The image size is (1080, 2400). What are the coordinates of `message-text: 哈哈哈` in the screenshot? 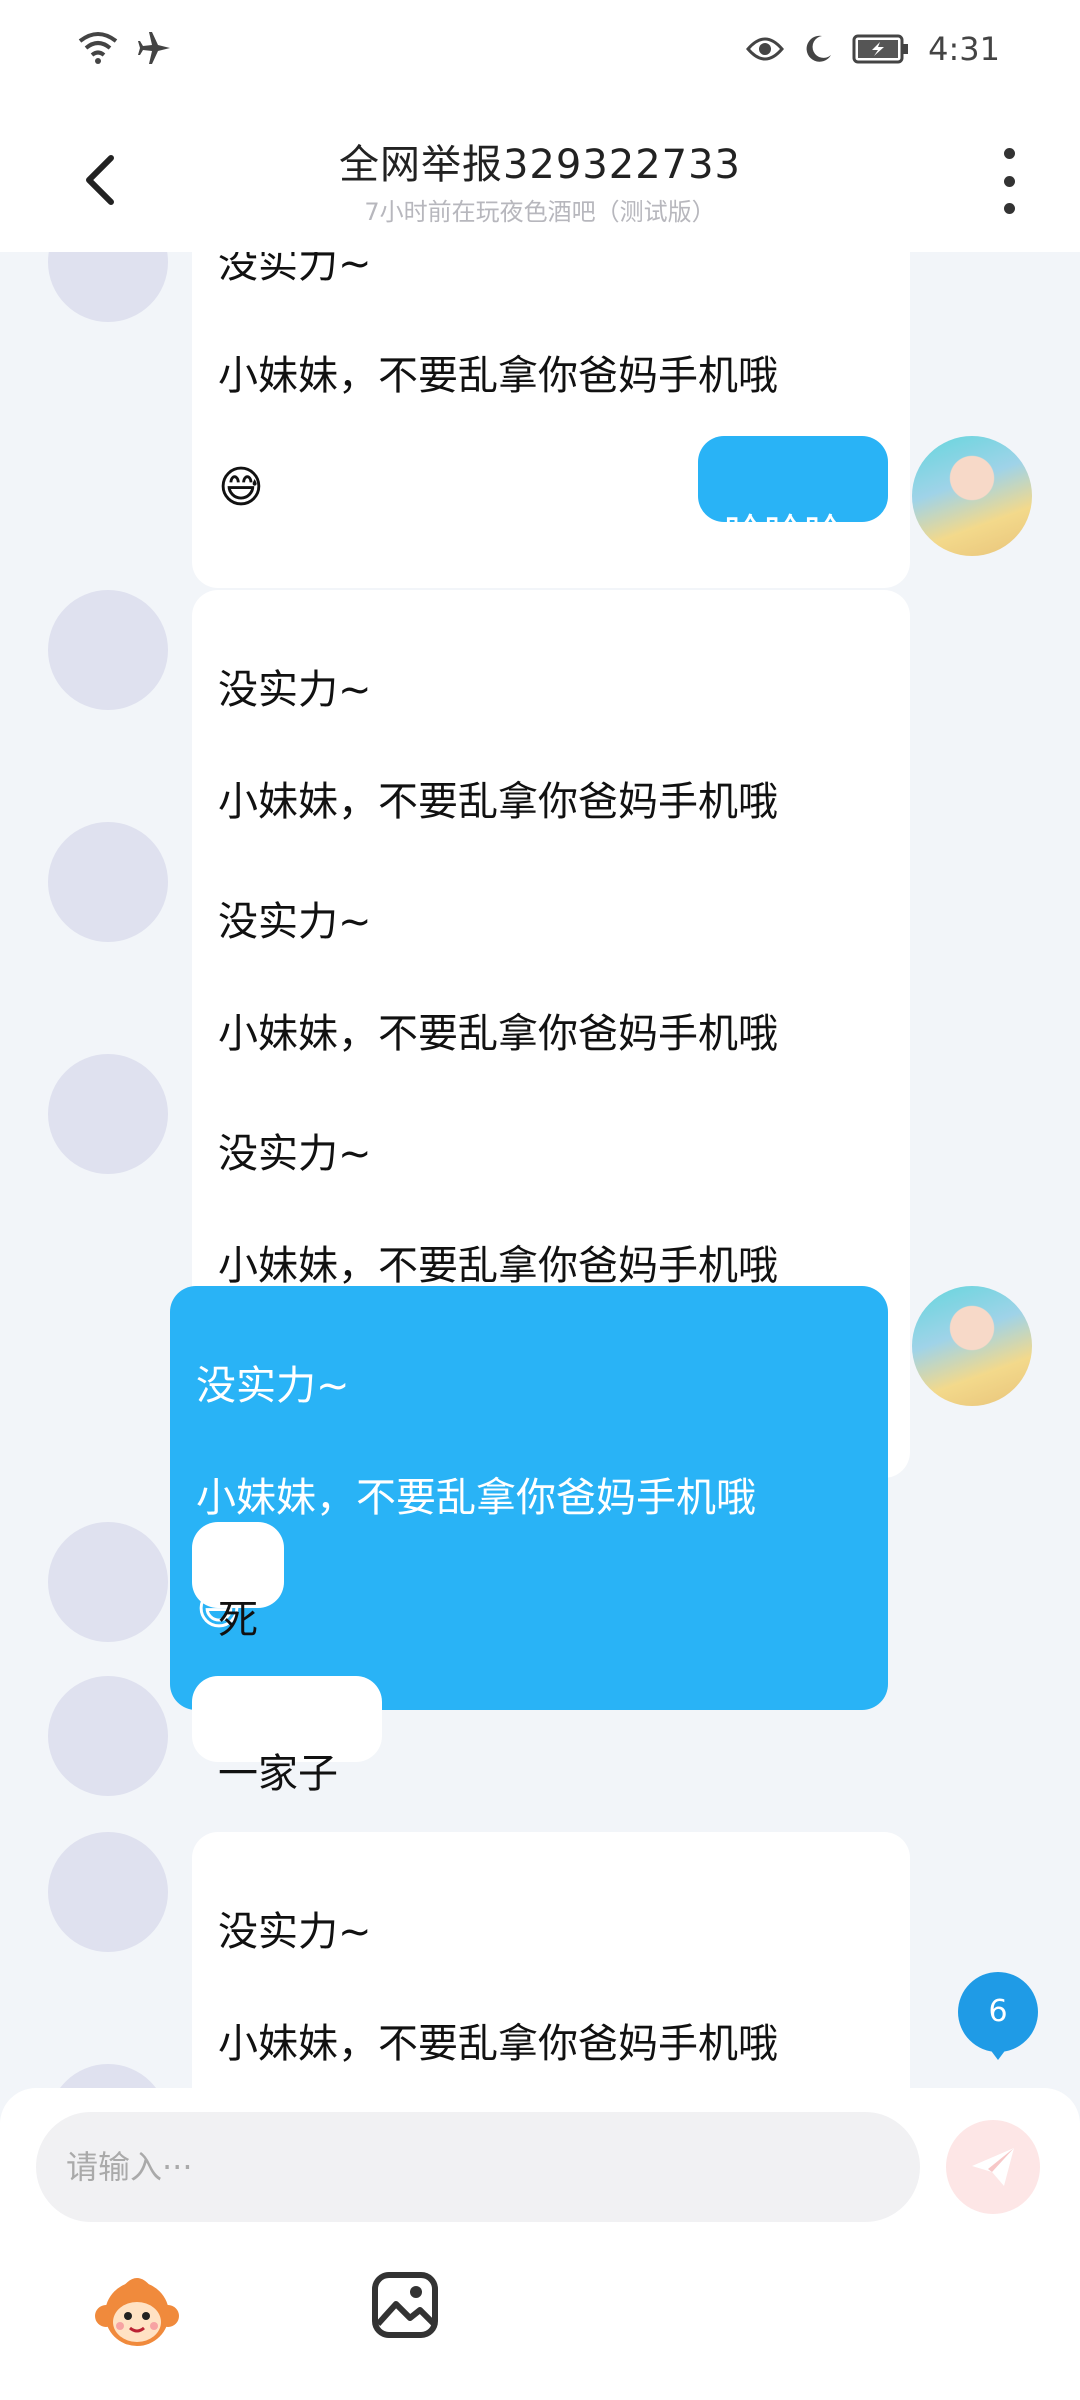 It's located at (784, 534).